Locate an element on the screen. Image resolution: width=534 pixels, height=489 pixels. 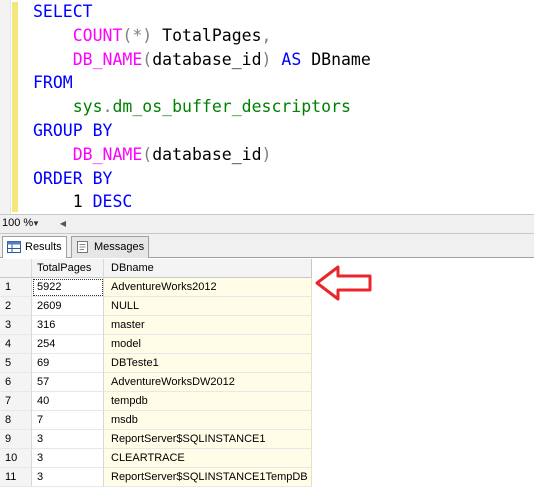
column-header-totalpages: TotalPages is located at coordinates (68, 268).